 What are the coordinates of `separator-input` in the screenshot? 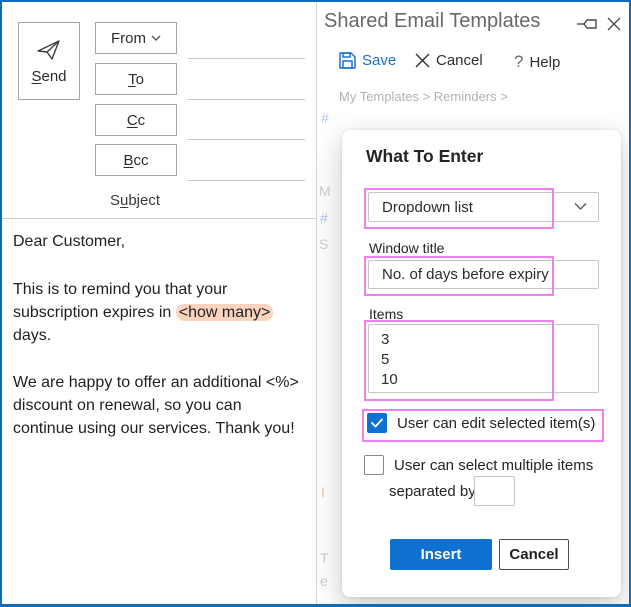 It's located at (494, 491).